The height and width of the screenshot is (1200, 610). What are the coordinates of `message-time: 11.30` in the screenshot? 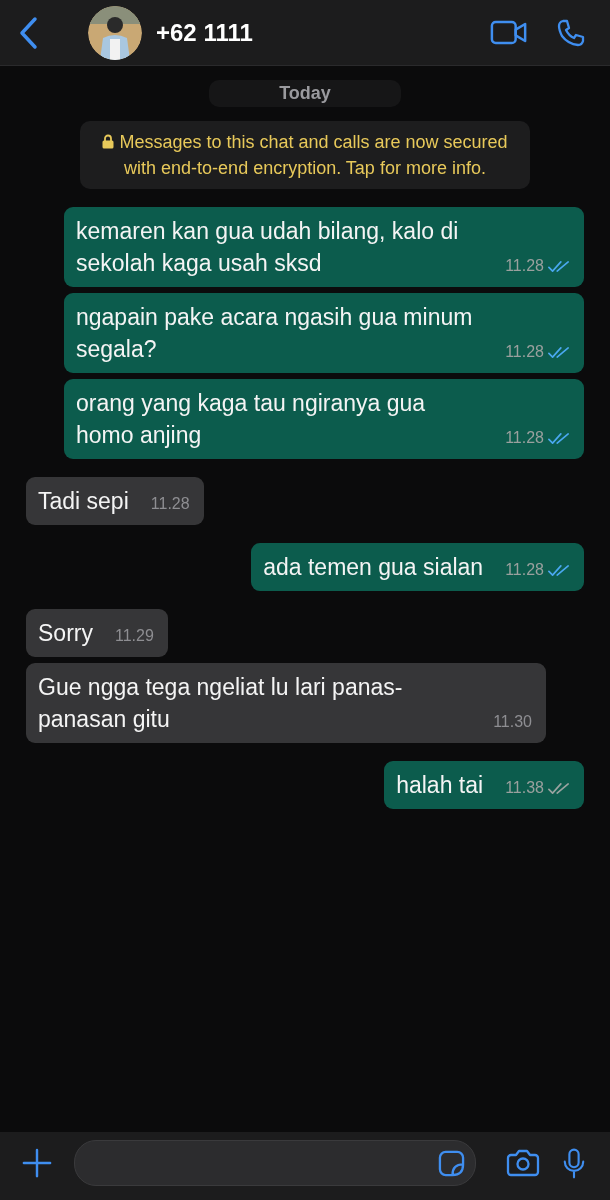 It's located at (512, 722).